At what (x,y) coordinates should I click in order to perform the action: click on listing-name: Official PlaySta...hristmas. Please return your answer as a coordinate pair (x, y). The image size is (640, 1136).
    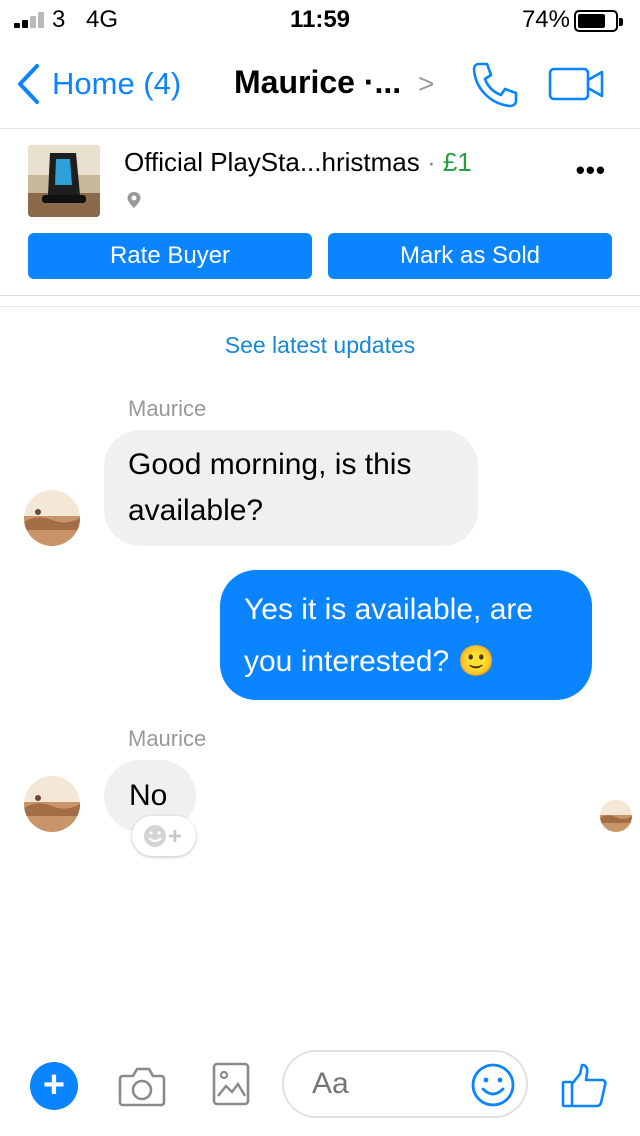
    Looking at the image, I should click on (272, 162).